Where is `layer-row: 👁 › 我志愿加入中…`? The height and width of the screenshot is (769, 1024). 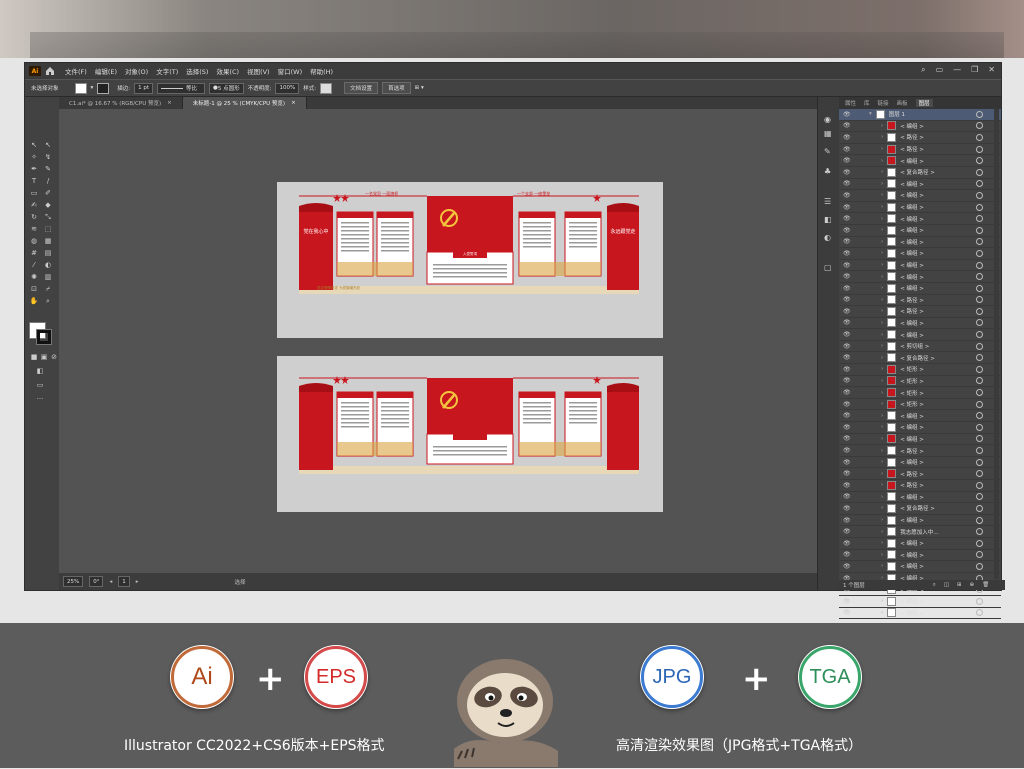
layer-row: 👁 › 我志愿加入中… is located at coordinates (920, 532).